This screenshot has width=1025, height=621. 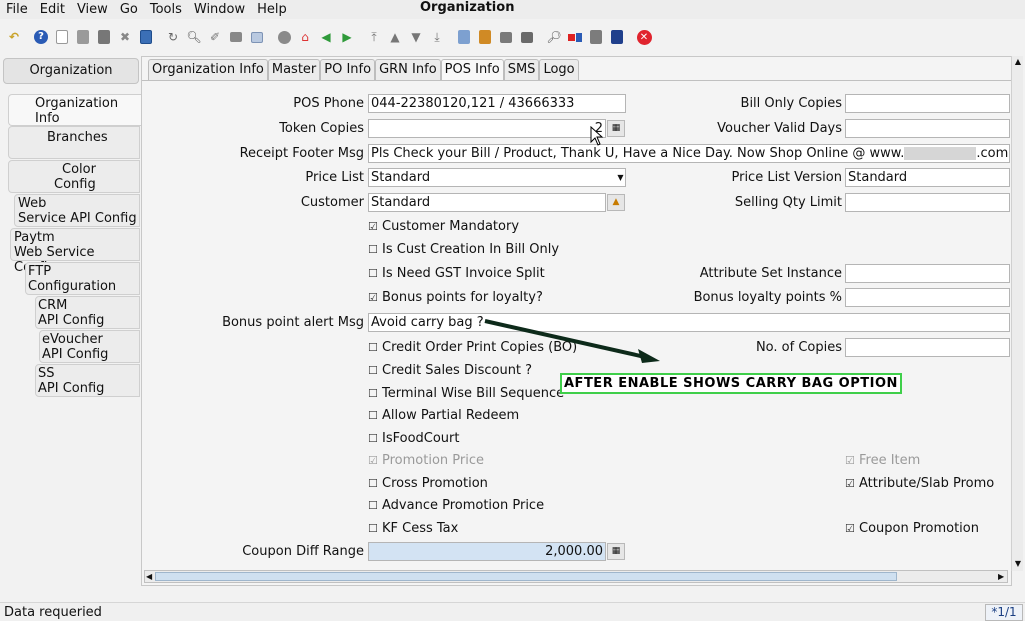 What do you see at coordinates (416, 37) in the screenshot?
I see `next-record-icon: ▼` at bounding box center [416, 37].